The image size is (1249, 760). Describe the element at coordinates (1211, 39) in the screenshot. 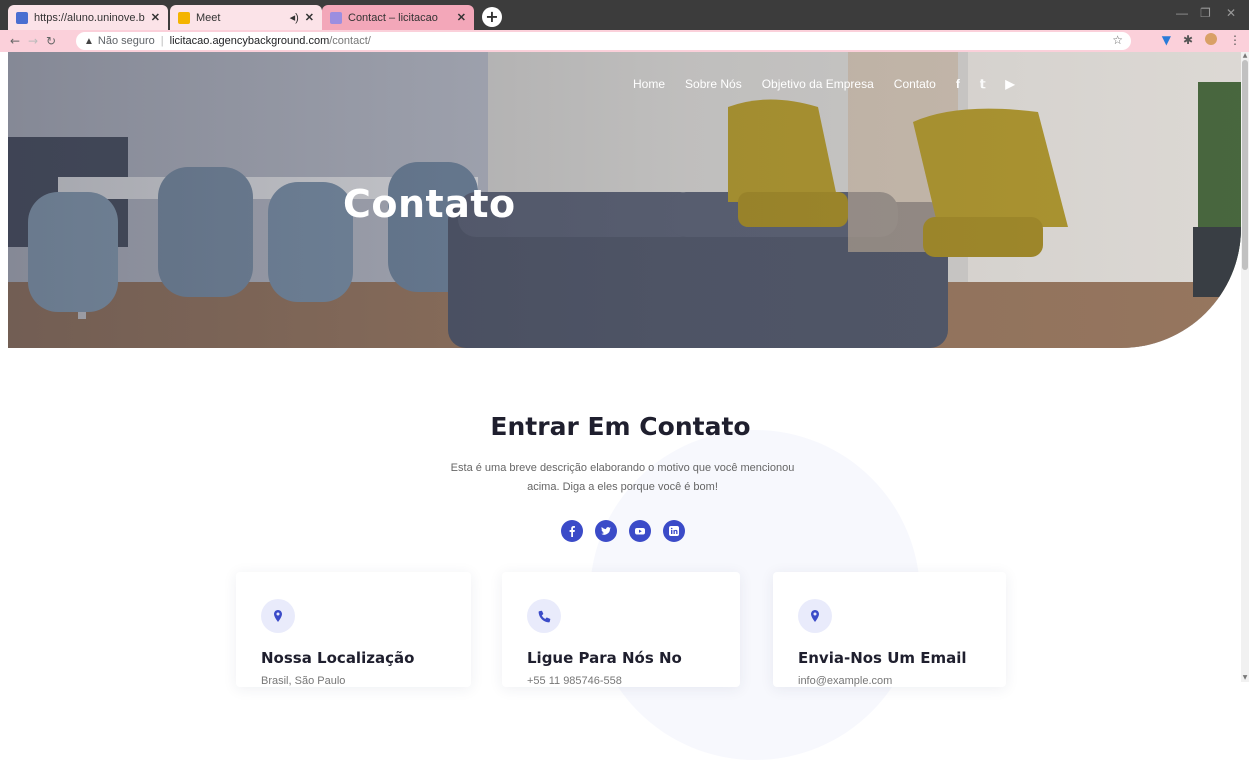

I see `profile-avatar` at that location.